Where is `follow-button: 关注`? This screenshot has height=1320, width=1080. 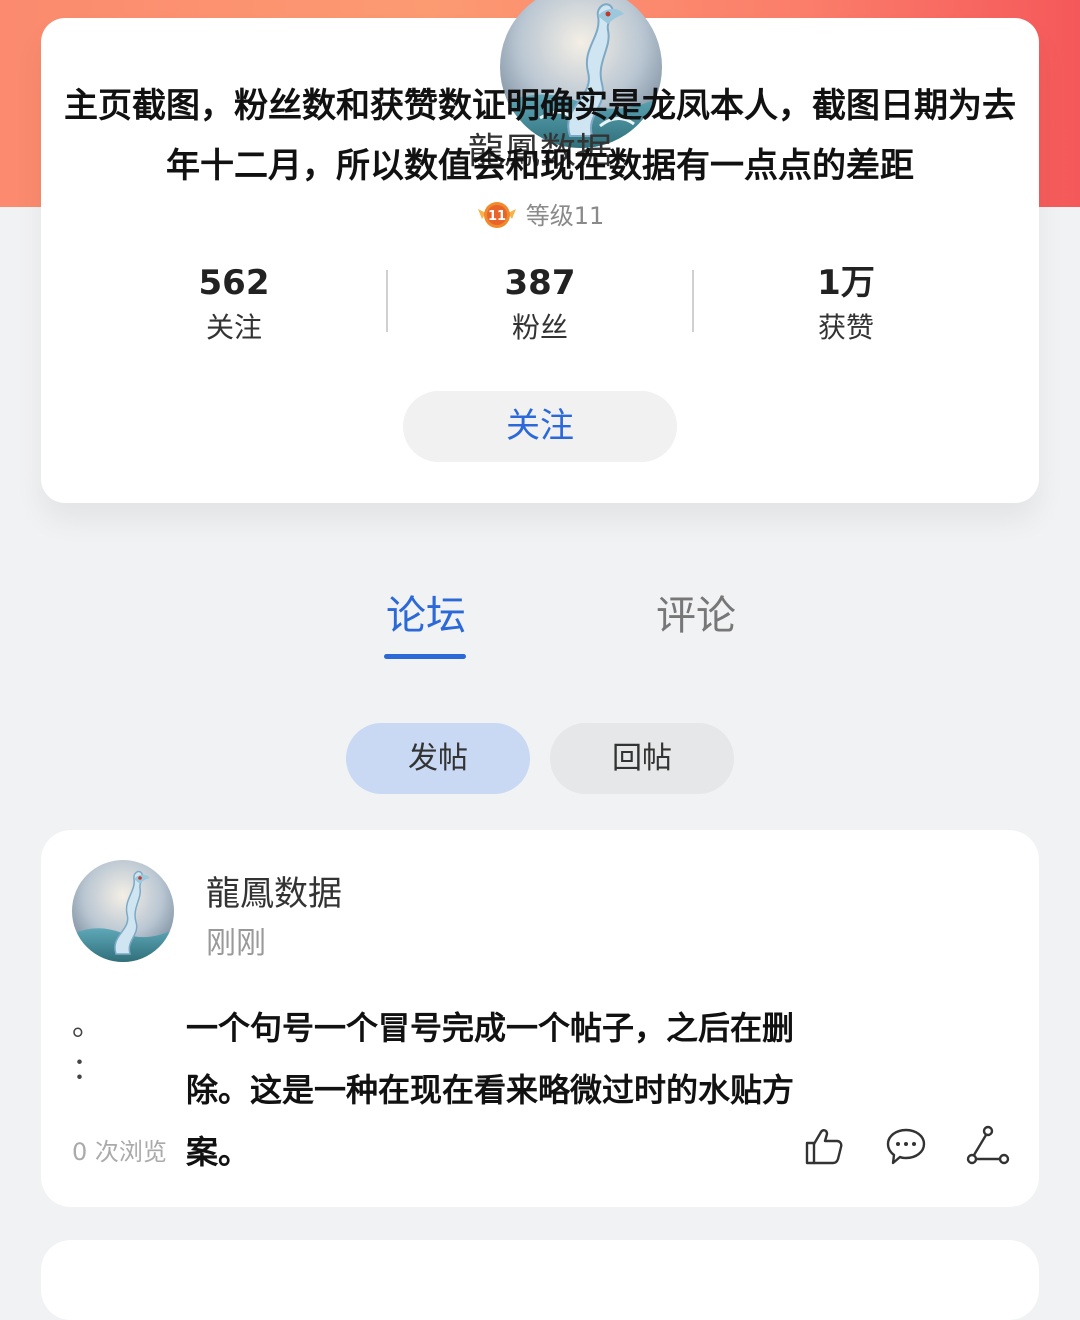
follow-button: 关注 is located at coordinates (540, 426).